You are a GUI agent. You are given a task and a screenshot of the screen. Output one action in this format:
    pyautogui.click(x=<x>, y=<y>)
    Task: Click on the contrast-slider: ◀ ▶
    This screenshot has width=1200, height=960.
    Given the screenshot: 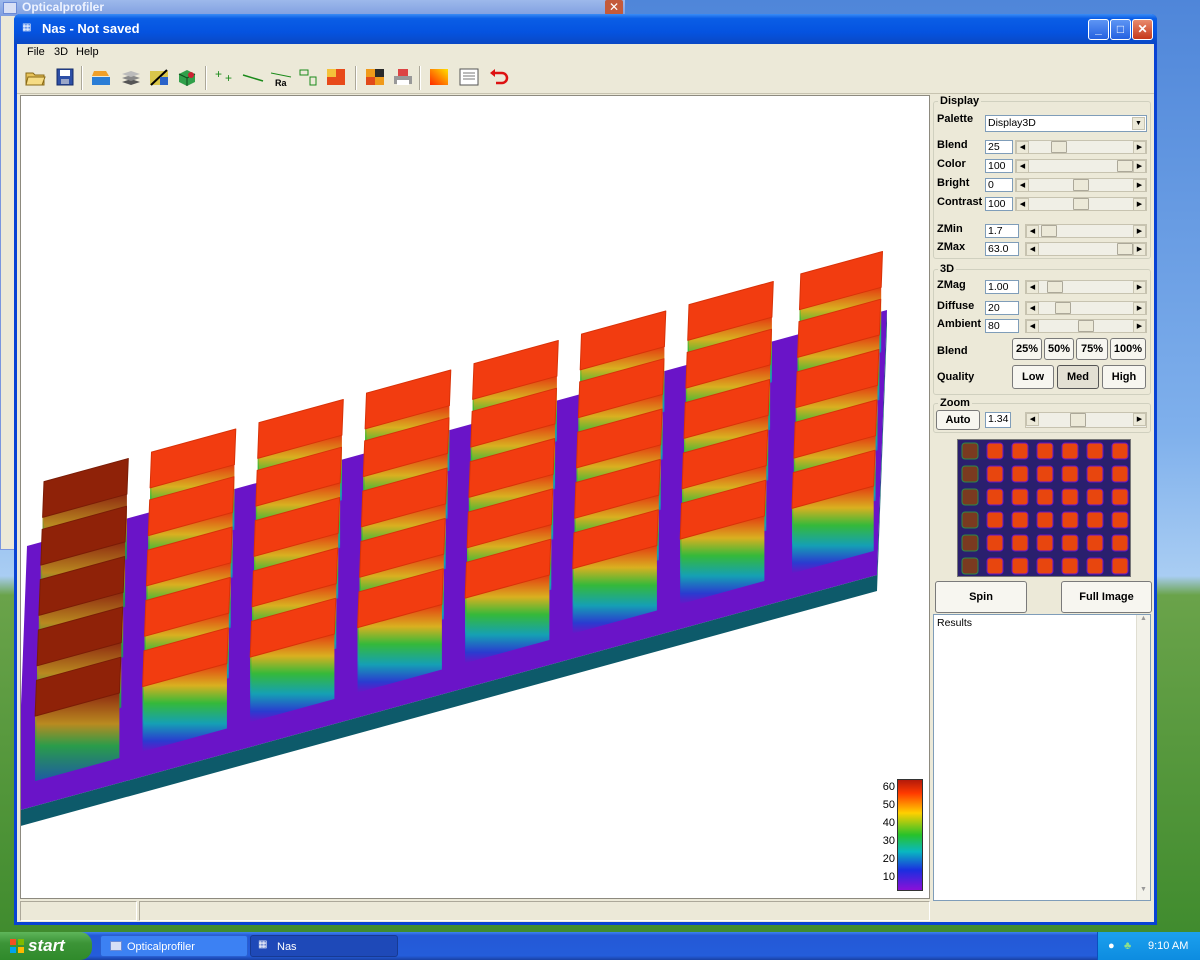 What is the action you would take?
    pyautogui.click(x=1081, y=204)
    